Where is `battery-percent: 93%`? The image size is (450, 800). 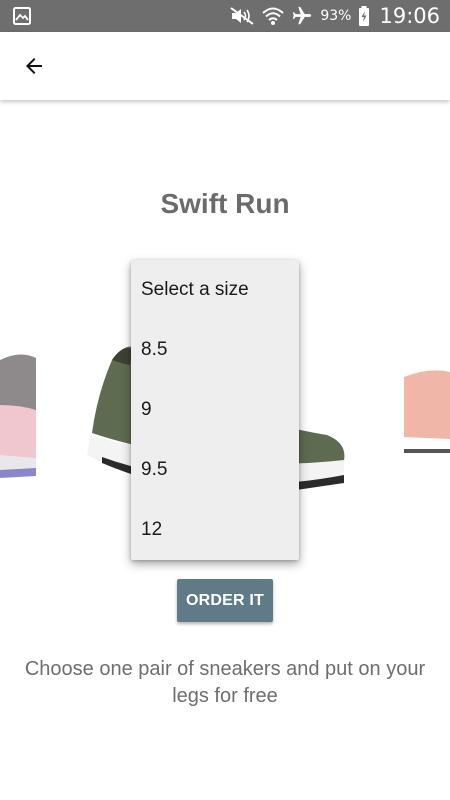 battery-percent: 93% is located at coordinates (336, 16).